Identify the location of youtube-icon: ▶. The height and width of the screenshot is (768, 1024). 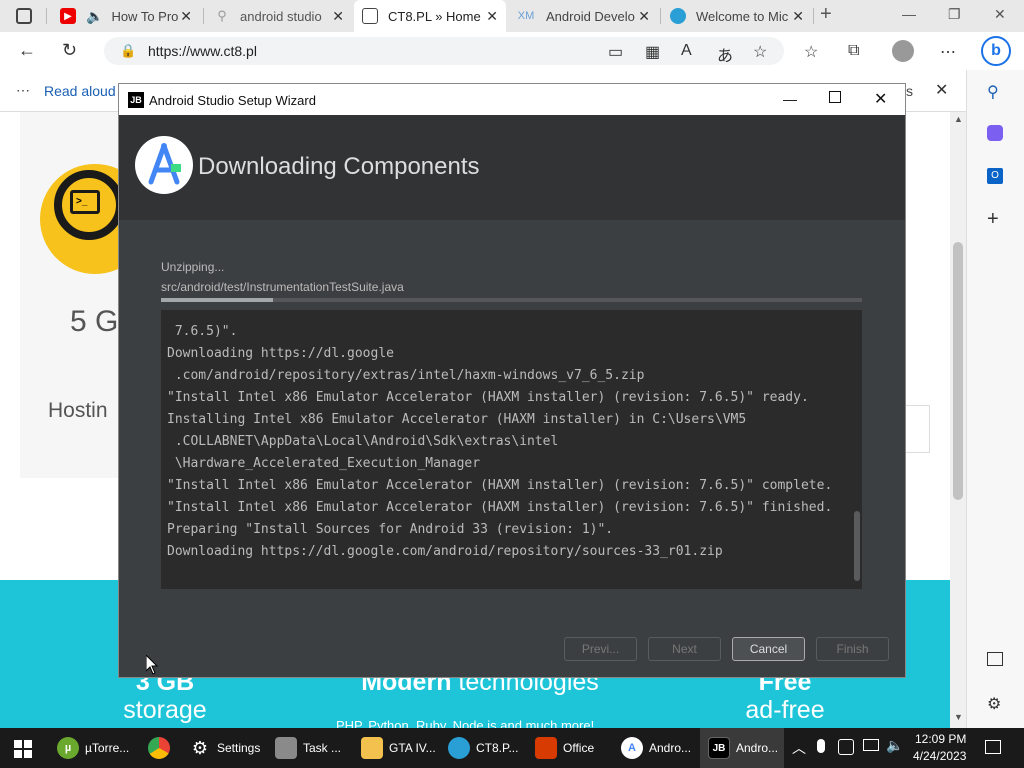
(68, 16).